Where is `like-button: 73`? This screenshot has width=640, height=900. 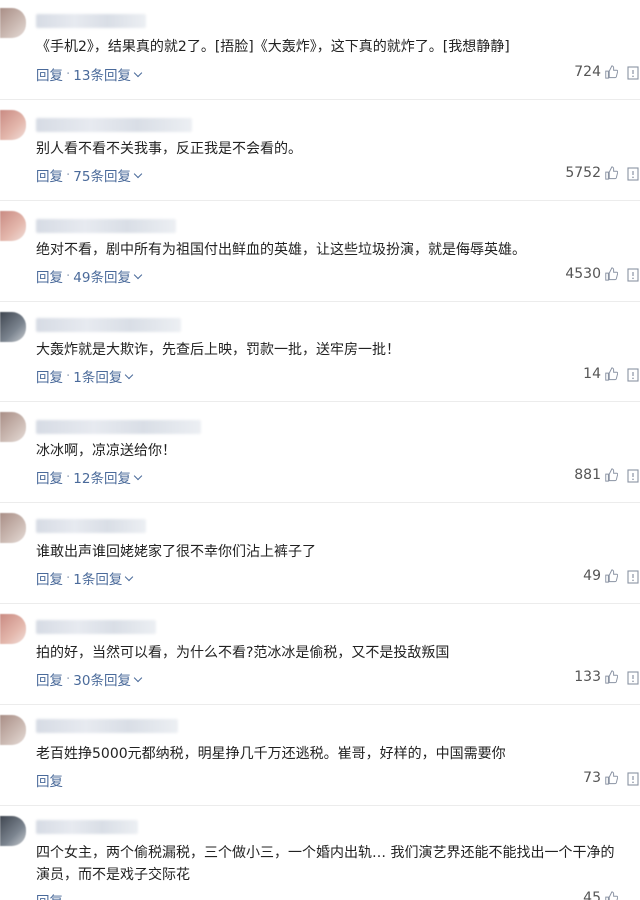
like-button: 73 is located at coordinates (600, 778).